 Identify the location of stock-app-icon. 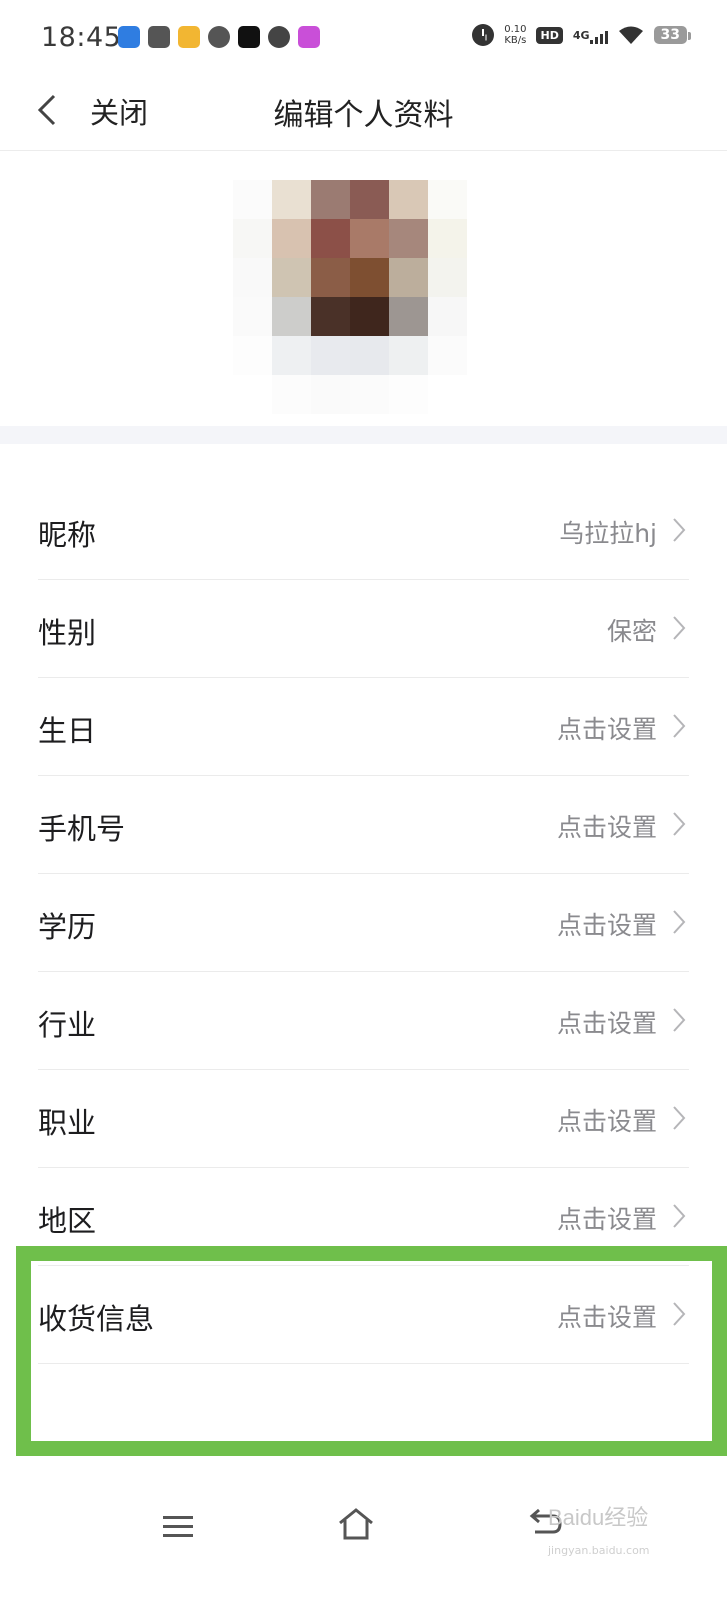
(129, 37).